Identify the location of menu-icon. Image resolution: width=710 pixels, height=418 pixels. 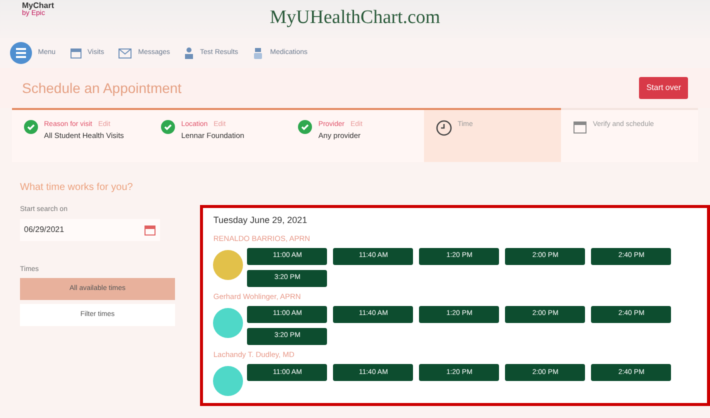
(21, 53).